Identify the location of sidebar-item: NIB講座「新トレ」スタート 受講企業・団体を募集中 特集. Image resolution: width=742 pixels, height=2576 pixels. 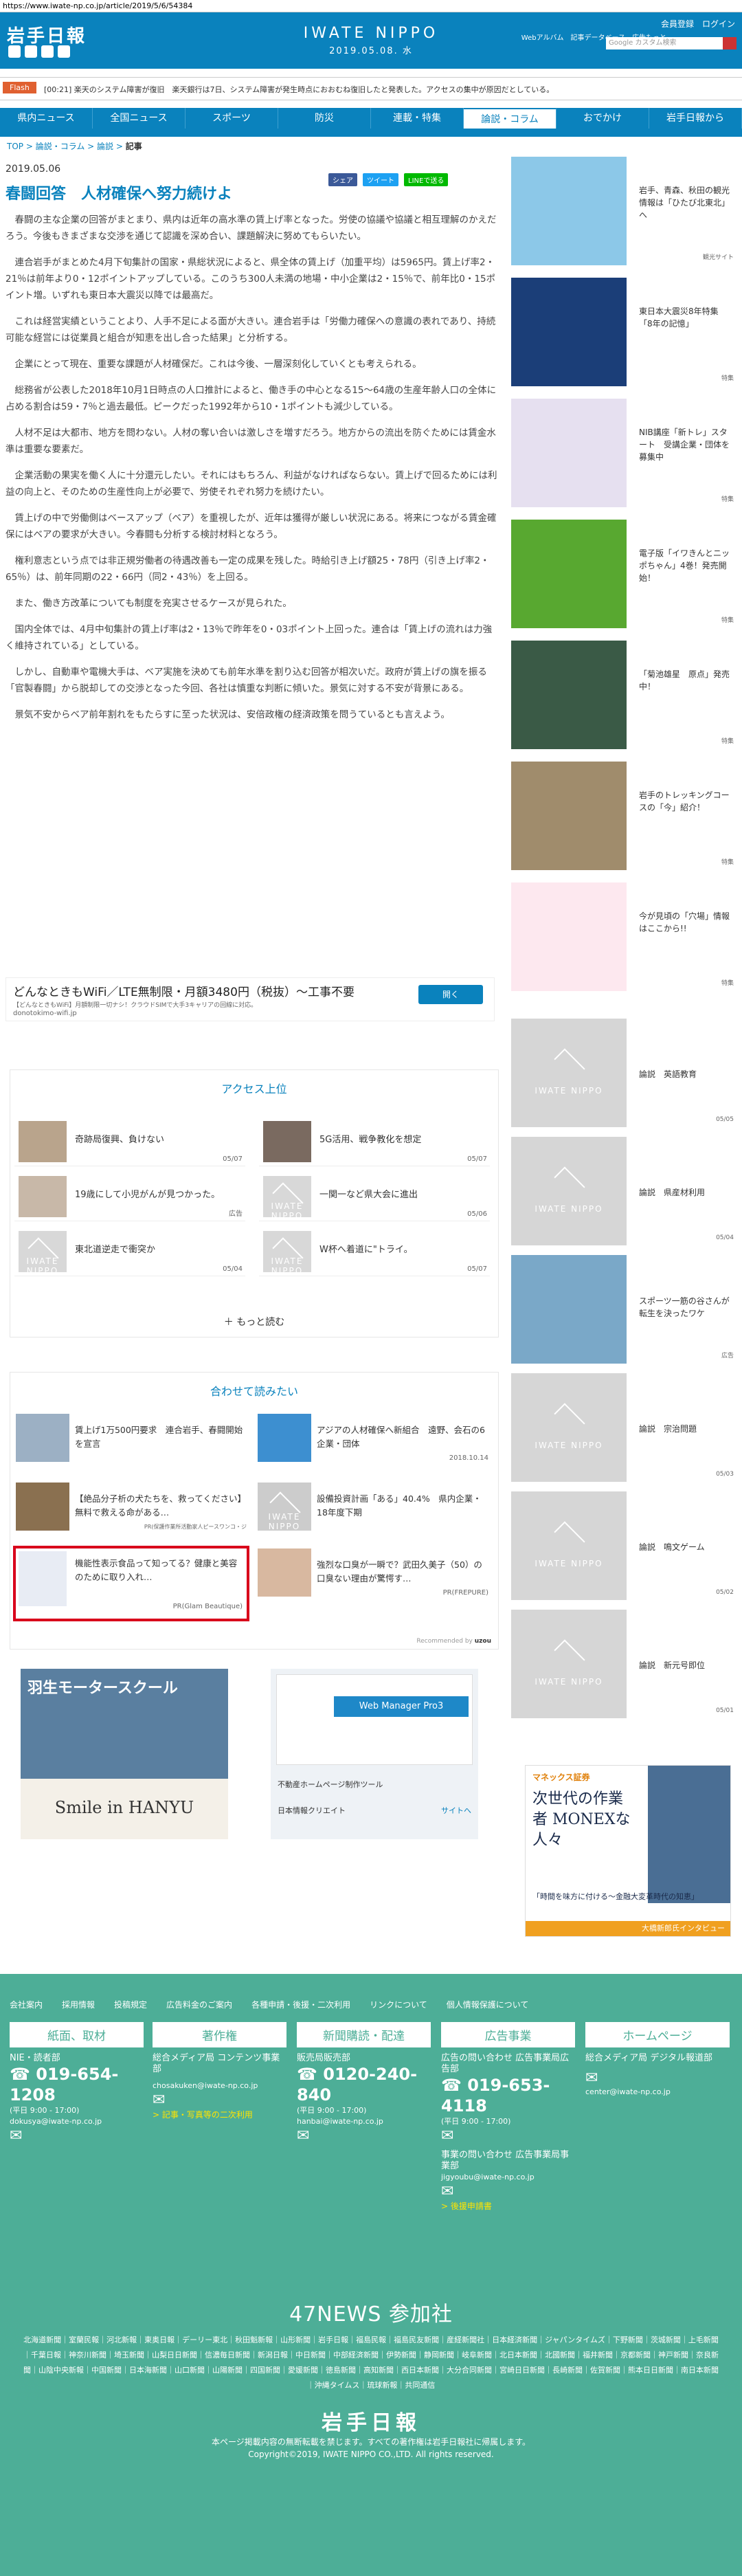
(624, 453).